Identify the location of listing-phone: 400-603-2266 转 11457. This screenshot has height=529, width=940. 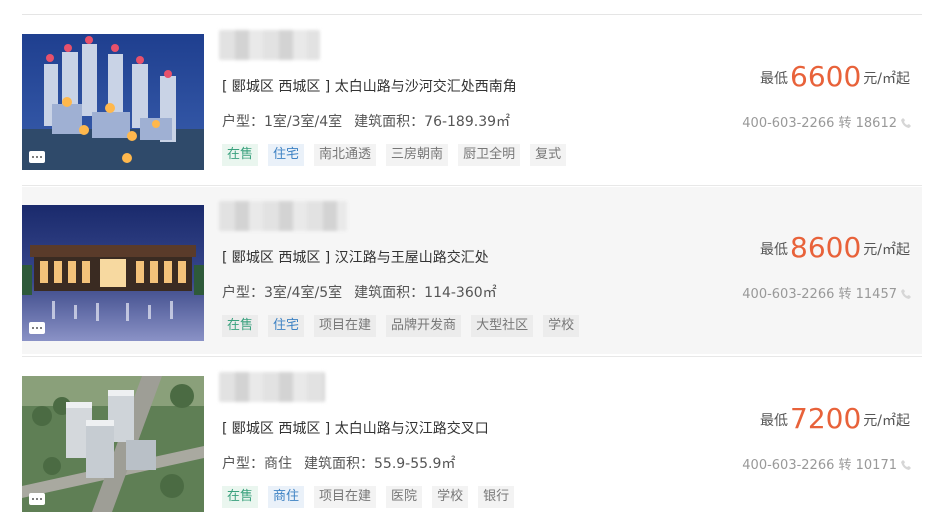
(827, 292).